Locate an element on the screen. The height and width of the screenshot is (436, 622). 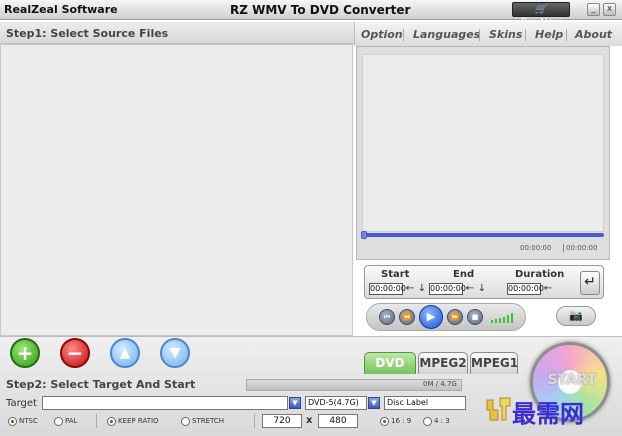
keep-ratio-label: KEEP RATIO is located at coordinates (138, 421).